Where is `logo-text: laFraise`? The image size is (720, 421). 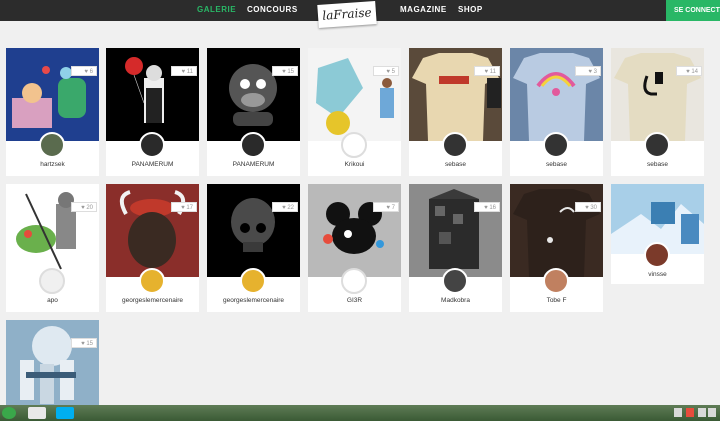
logo-text: laFraise is located at coordinates (347, 14).